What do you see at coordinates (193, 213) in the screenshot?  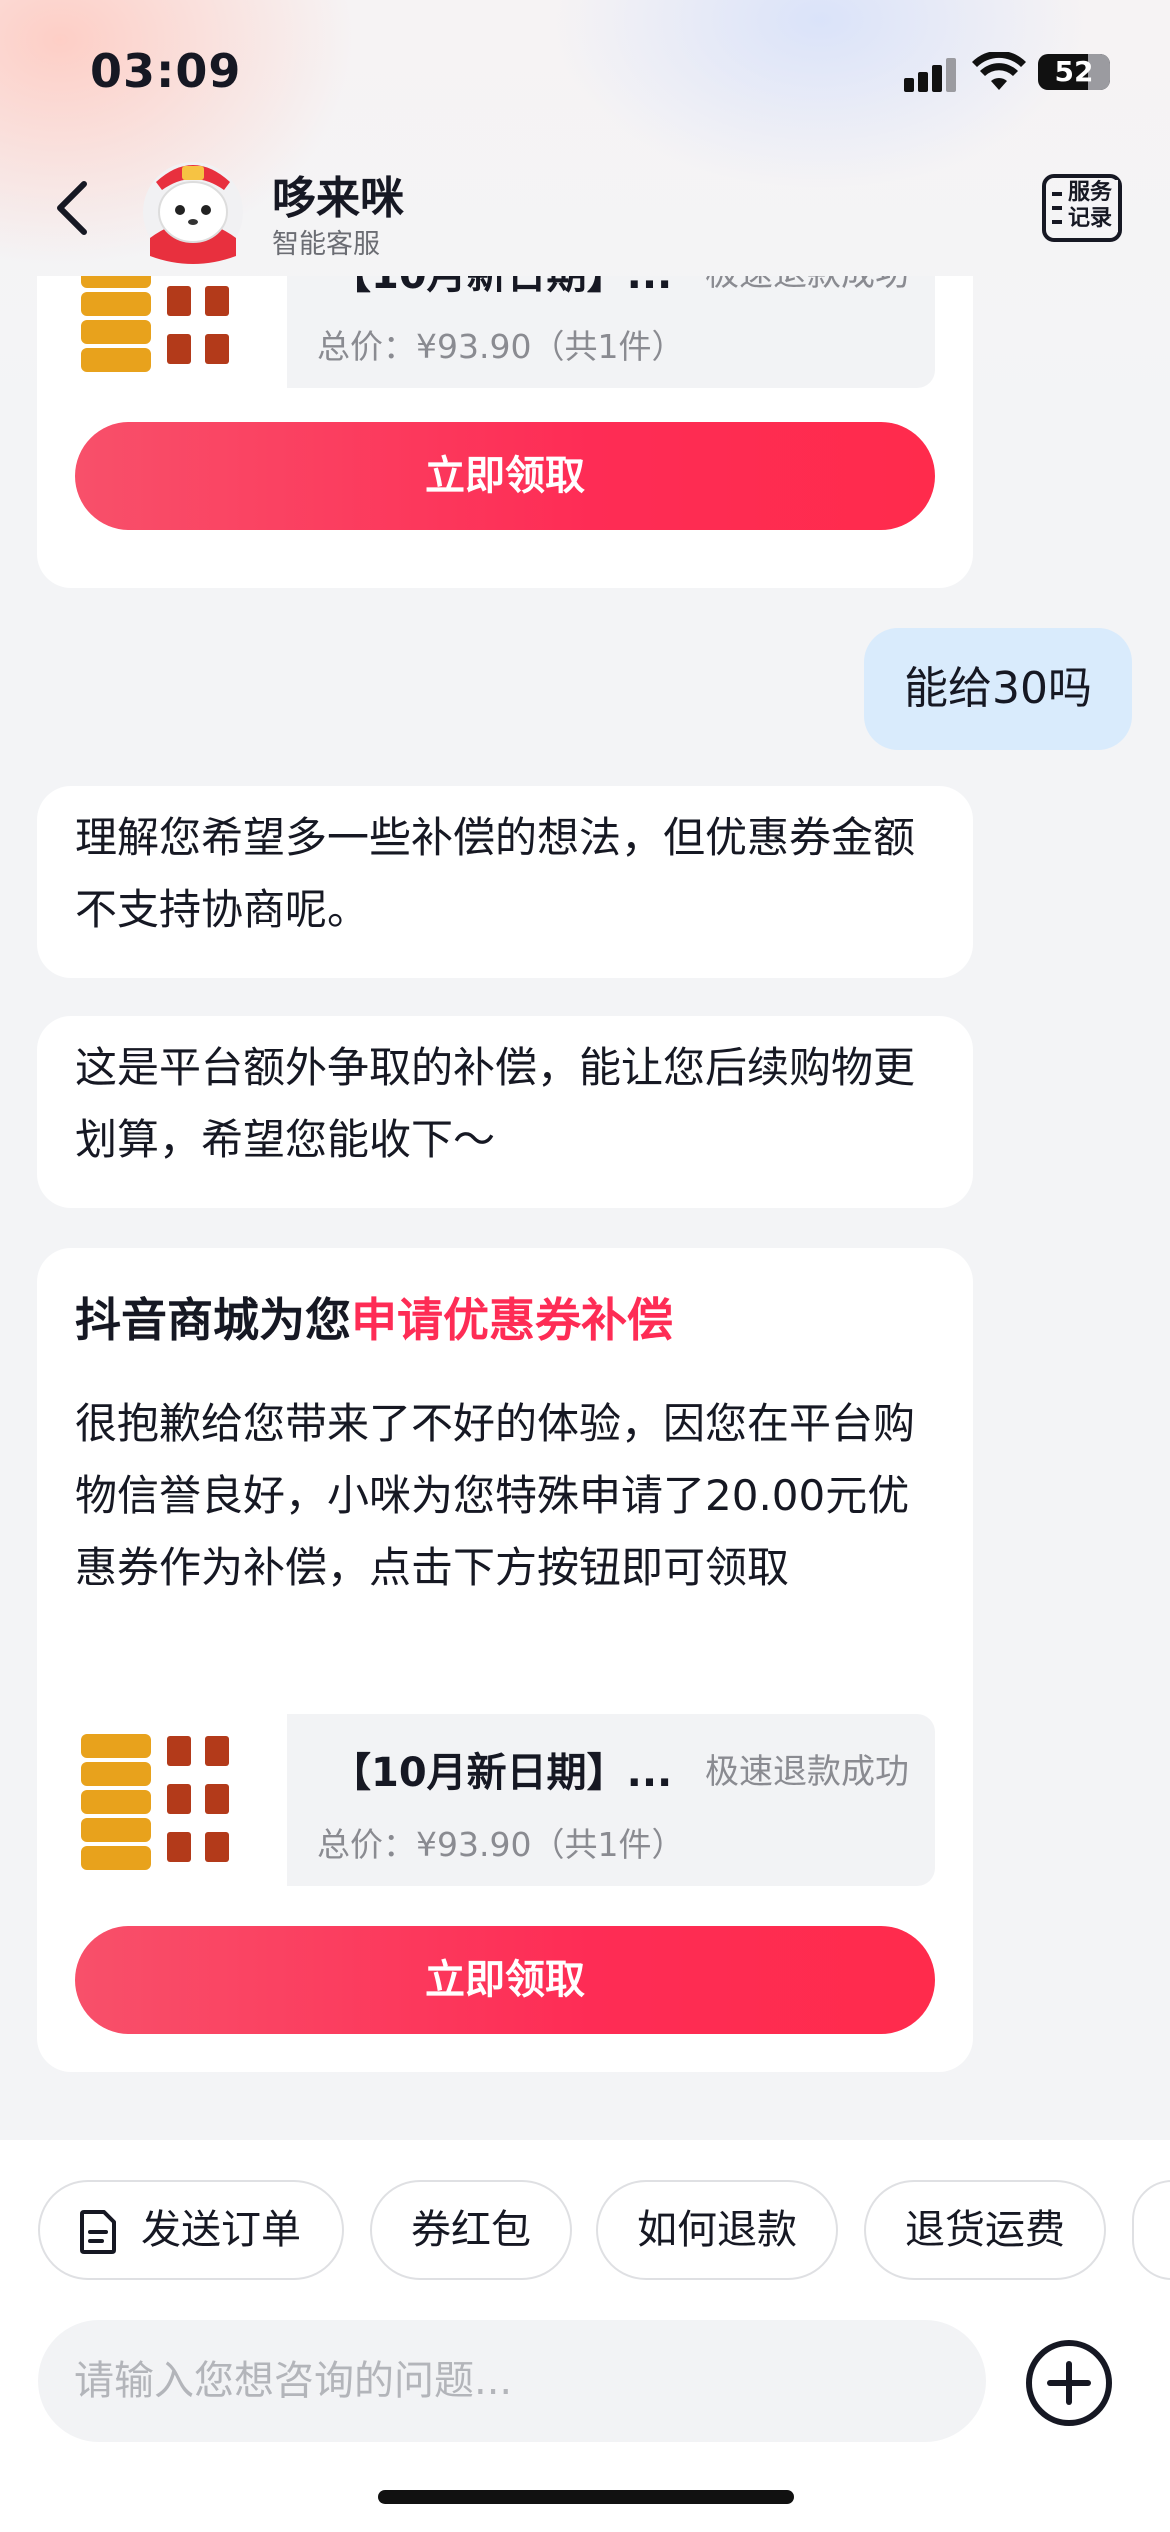 I see `avatar` at bounding box center [193, 213].